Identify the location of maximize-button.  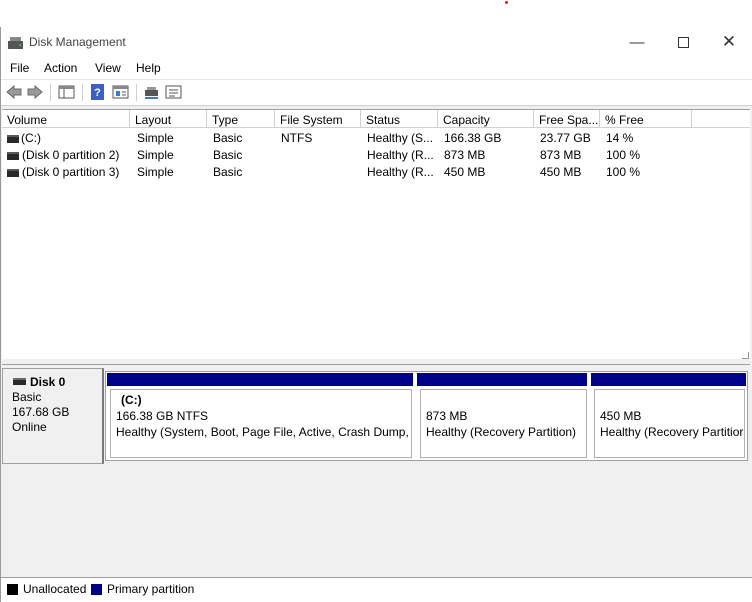
(683, 42).